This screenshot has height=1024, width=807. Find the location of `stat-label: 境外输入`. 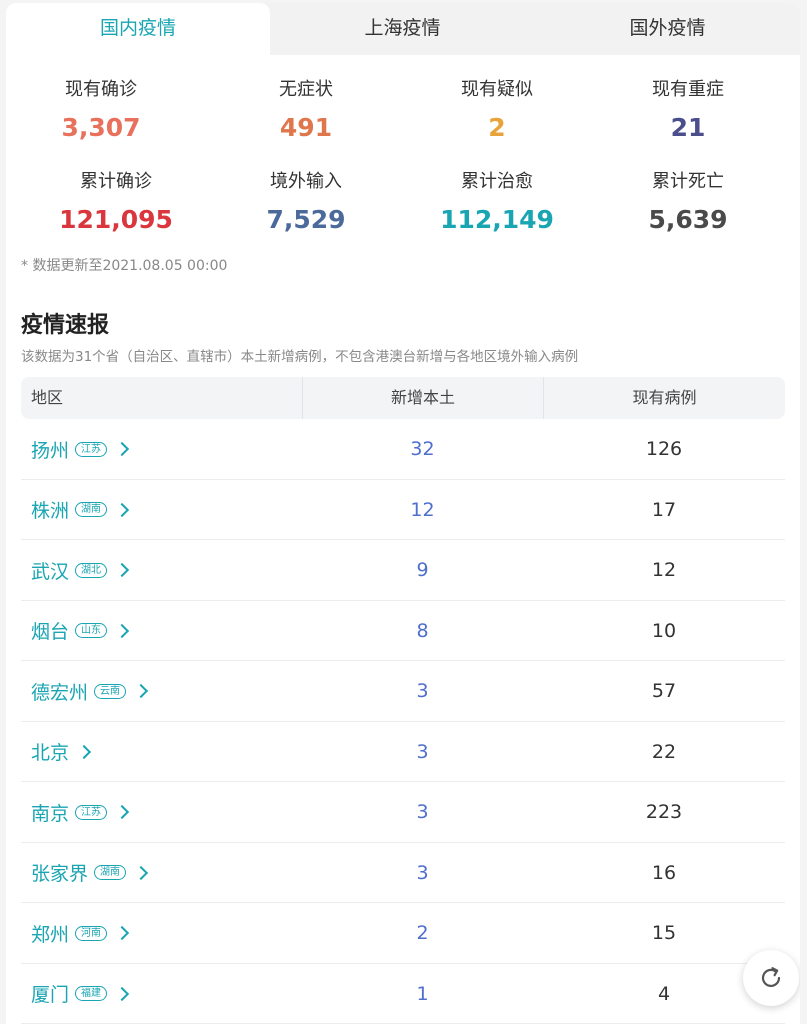

stat-label: 境外输入 is located at coordinates (306, 181).